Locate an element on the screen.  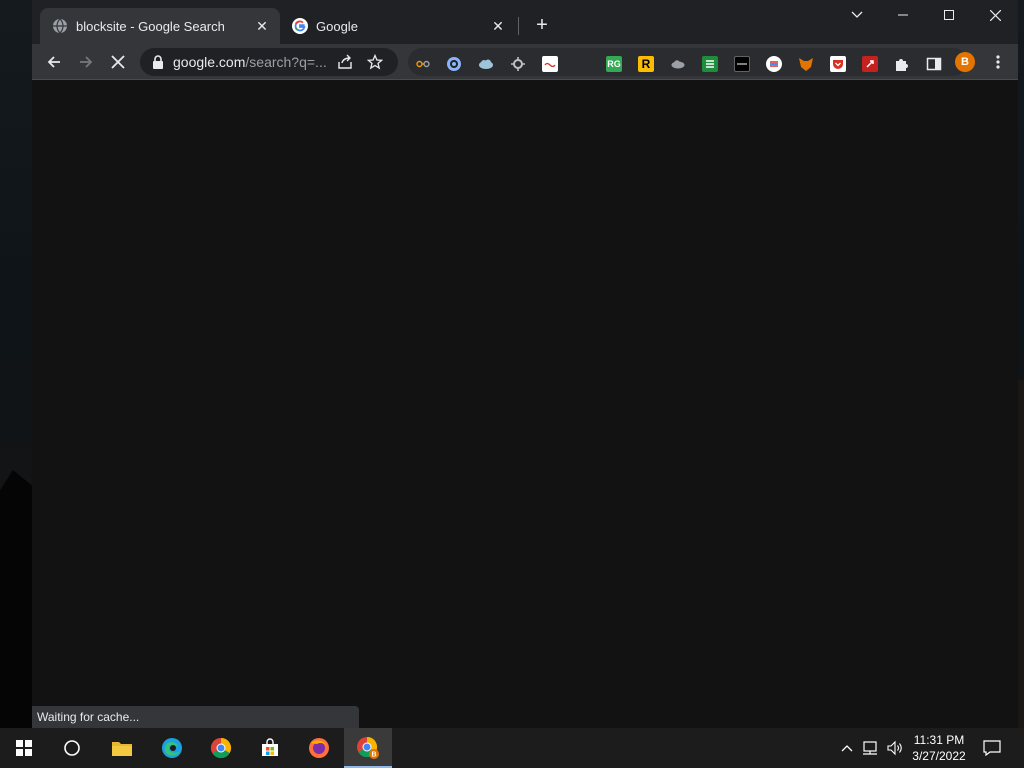
system-clock: 11:31 PM 3/27/2022 is located at coordinates (939, 748).